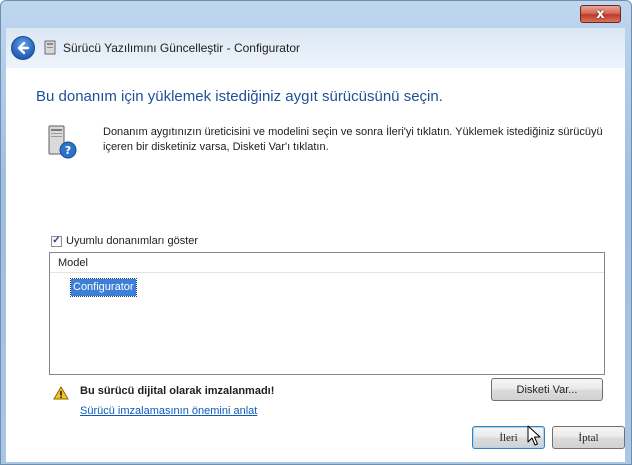  I want to click on back-arrow-icon, so click(23, 48).